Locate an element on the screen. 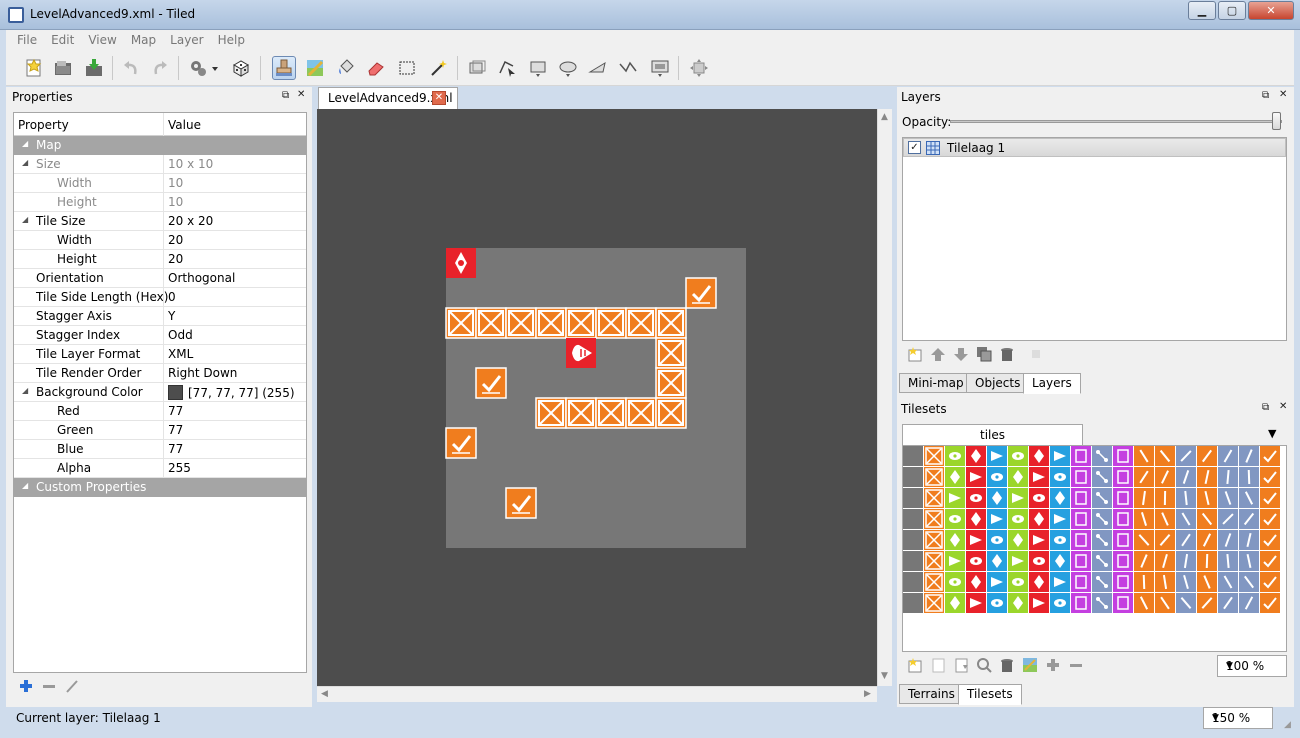  undock-icon: ⧉ is located at coordinates (285, 95).